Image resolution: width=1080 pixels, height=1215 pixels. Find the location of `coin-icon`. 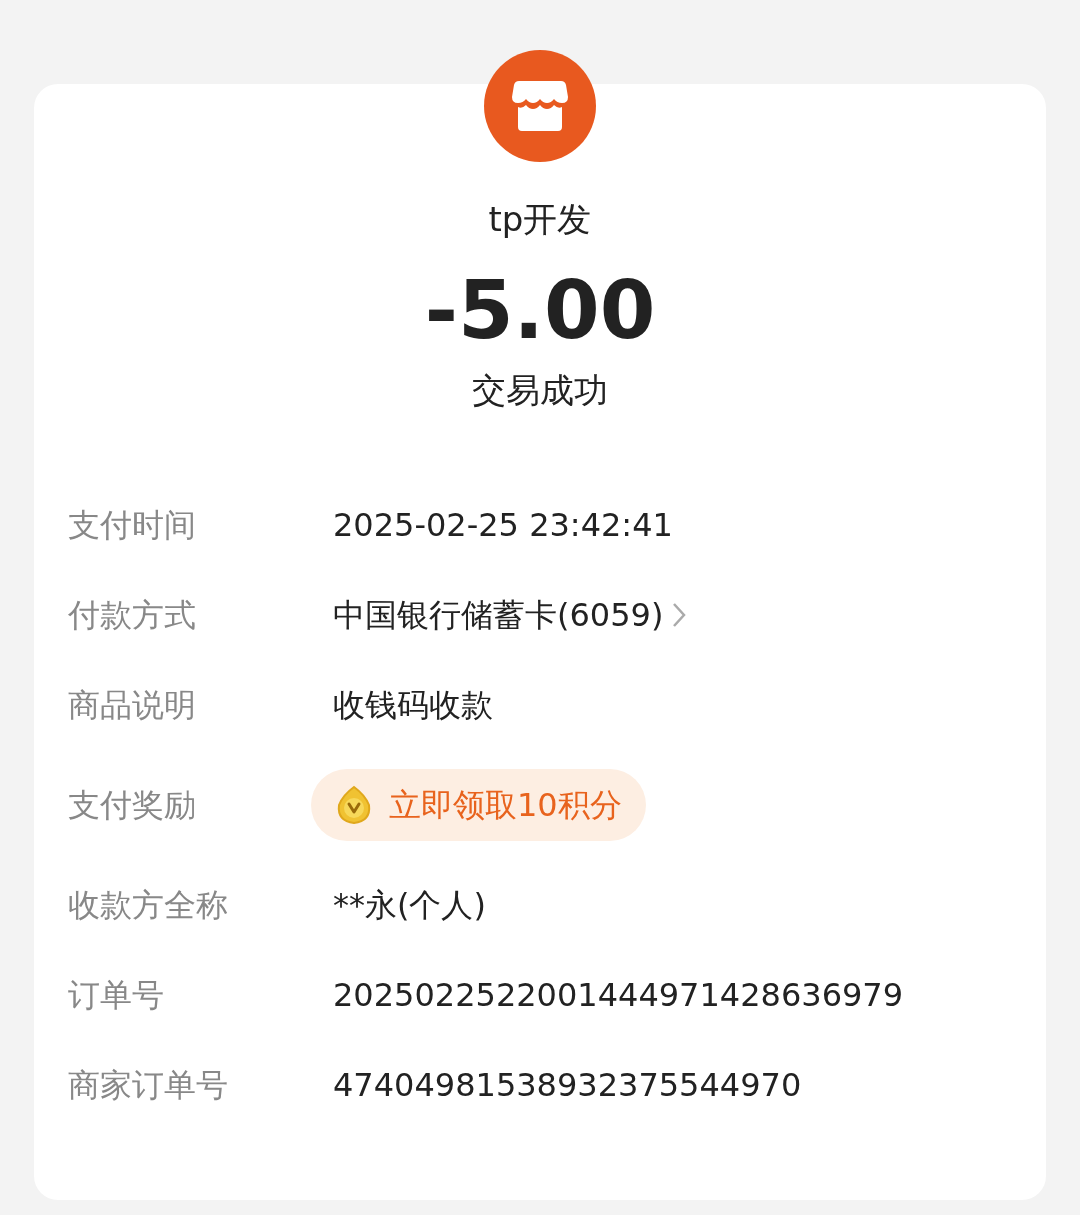

coin-icon is located at coordinates (354, 805).